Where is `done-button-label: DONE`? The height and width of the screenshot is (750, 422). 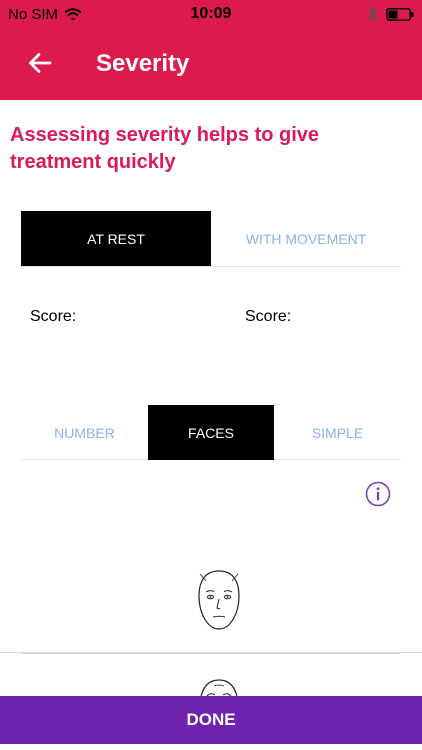
done-button-label: DONE is located at coordinates (211, 719).